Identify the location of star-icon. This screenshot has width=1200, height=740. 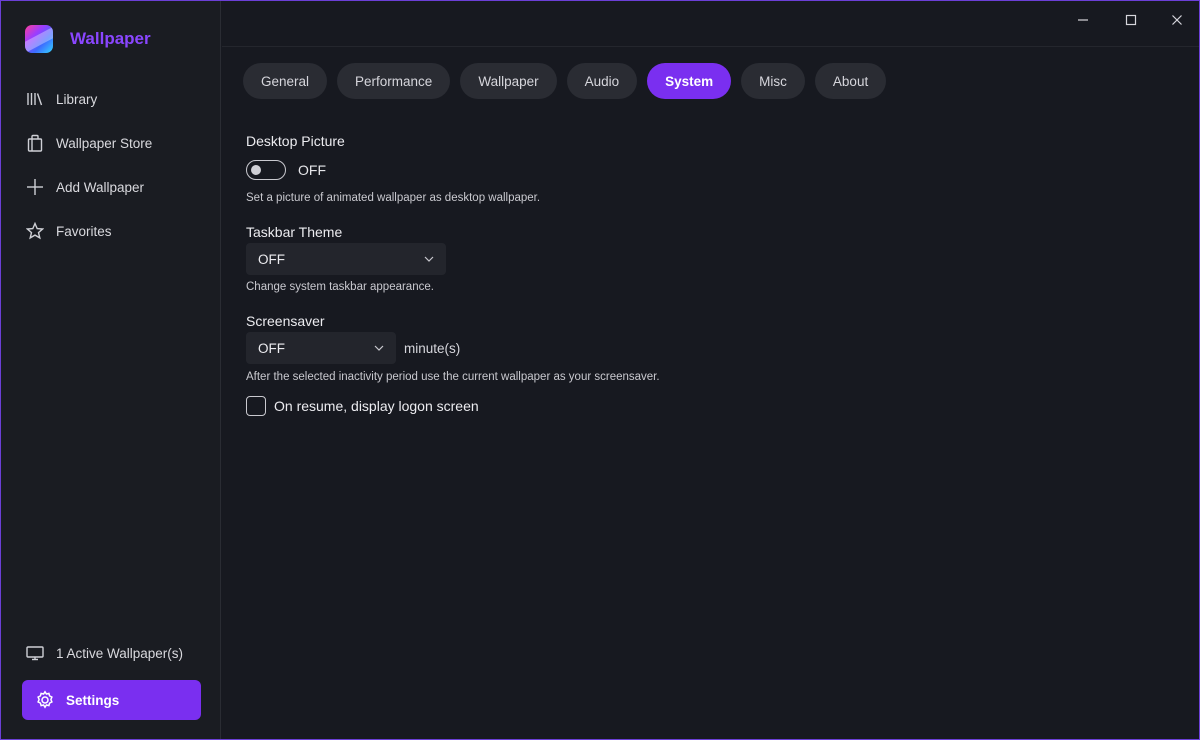
(35, 231).